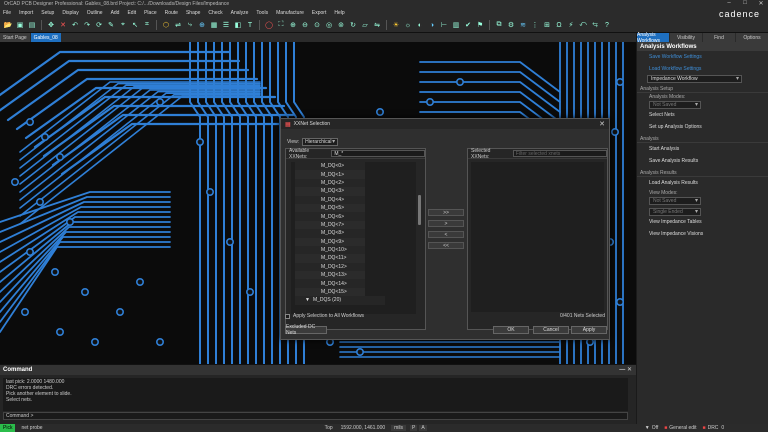  Describe the element at coordinates (702, 149) in the screenshot. I see `start-analysis-item: Start Analysis` at that location.